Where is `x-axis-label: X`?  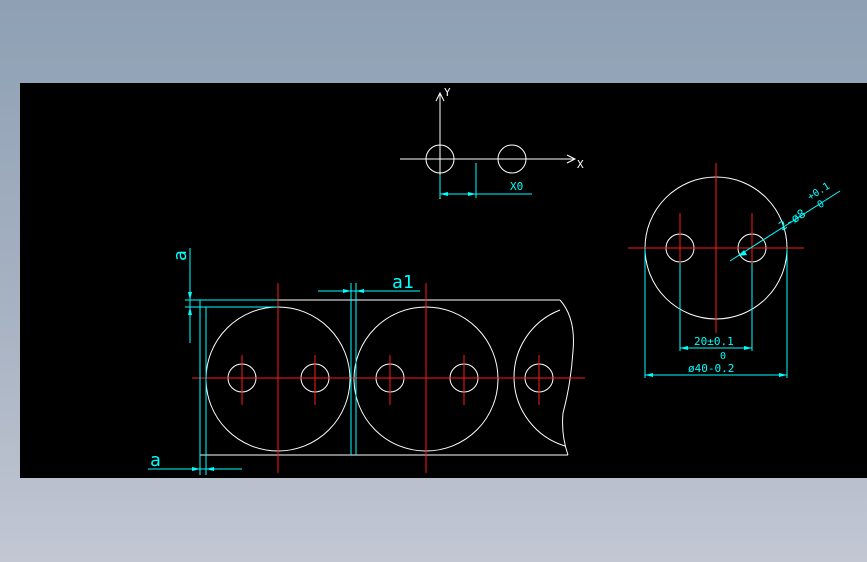
x-axis-label: X is located at coordinates (580, 164).